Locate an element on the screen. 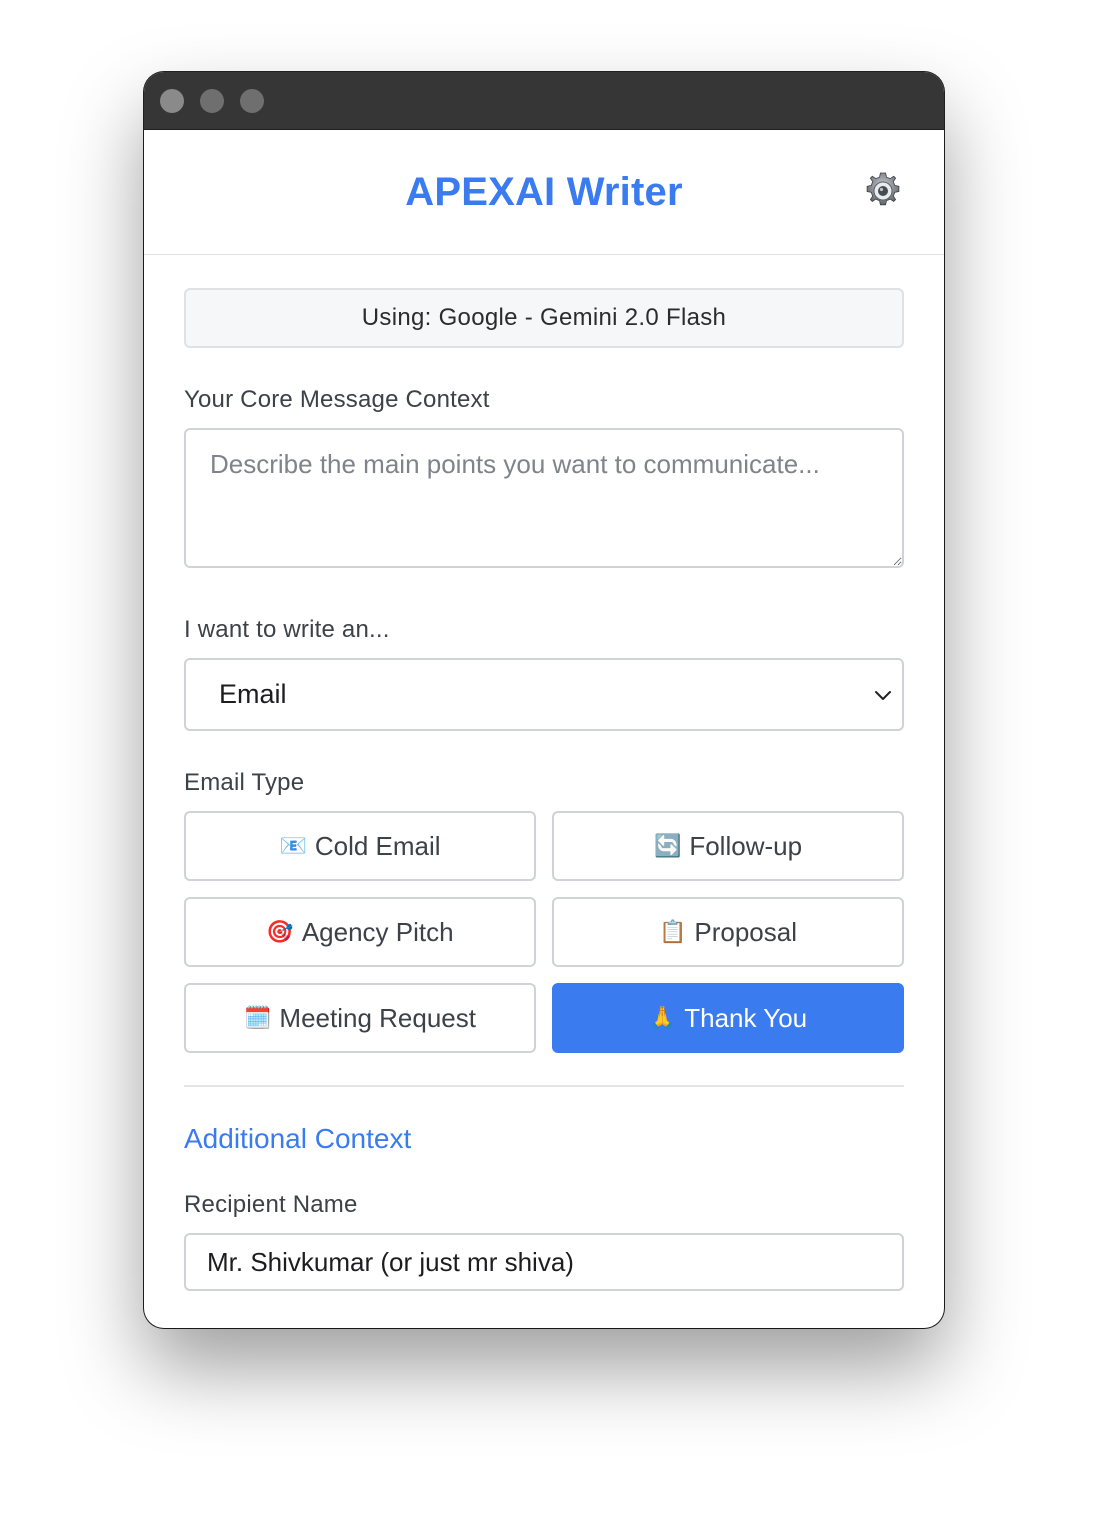  app-title: APEXAI Writer is located at coordinates (544, 191).